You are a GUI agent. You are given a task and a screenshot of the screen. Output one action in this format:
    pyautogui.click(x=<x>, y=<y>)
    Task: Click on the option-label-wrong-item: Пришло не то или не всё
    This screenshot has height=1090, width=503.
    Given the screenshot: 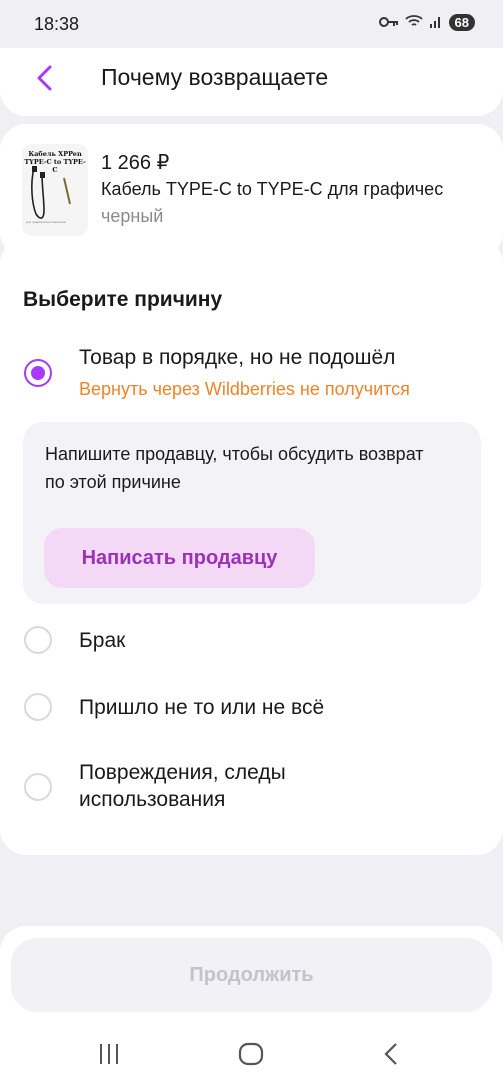 What is the action you would take?
    pyautogui.click(x=201, y=707)
    